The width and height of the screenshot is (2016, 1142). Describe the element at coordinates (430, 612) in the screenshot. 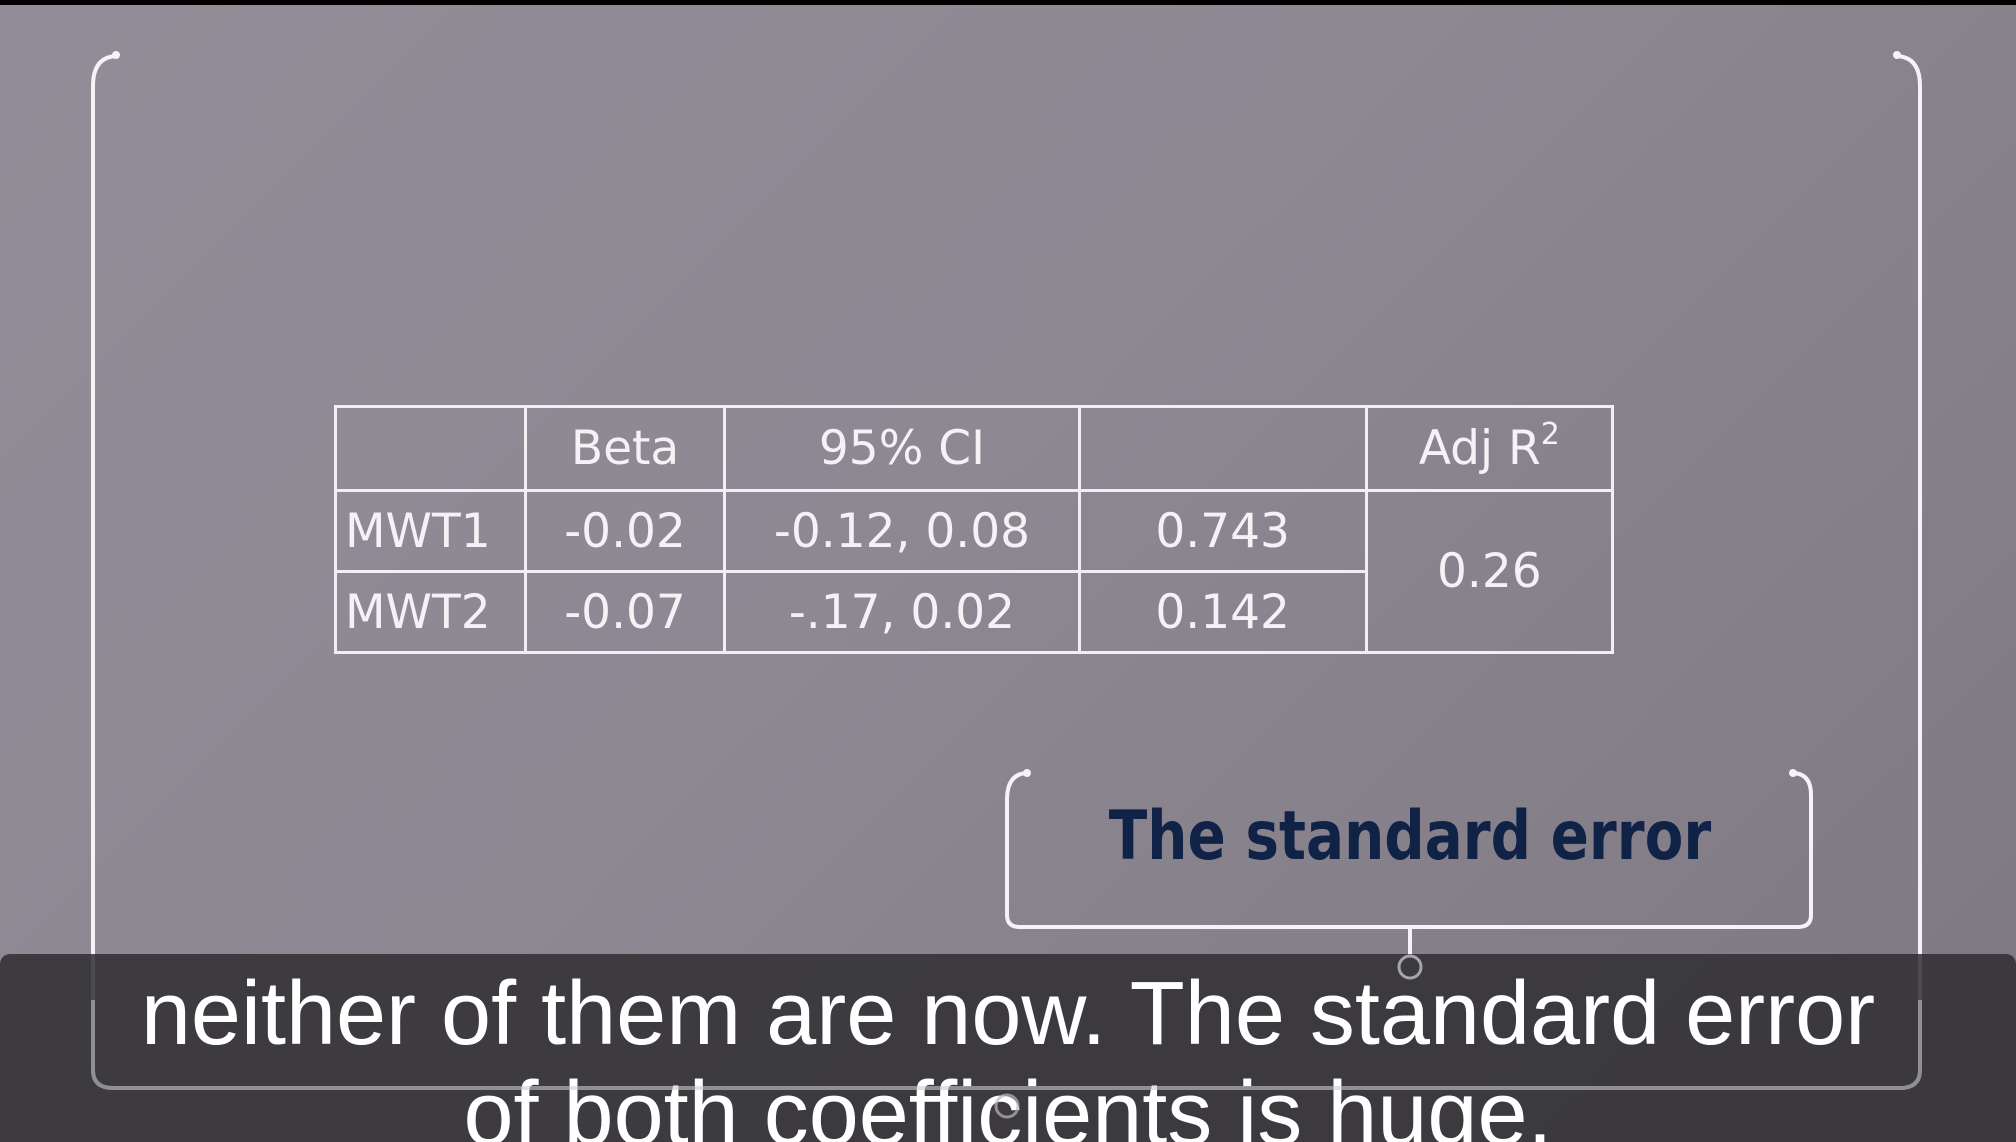

I see `row-label-cell: MWT2` at that location.